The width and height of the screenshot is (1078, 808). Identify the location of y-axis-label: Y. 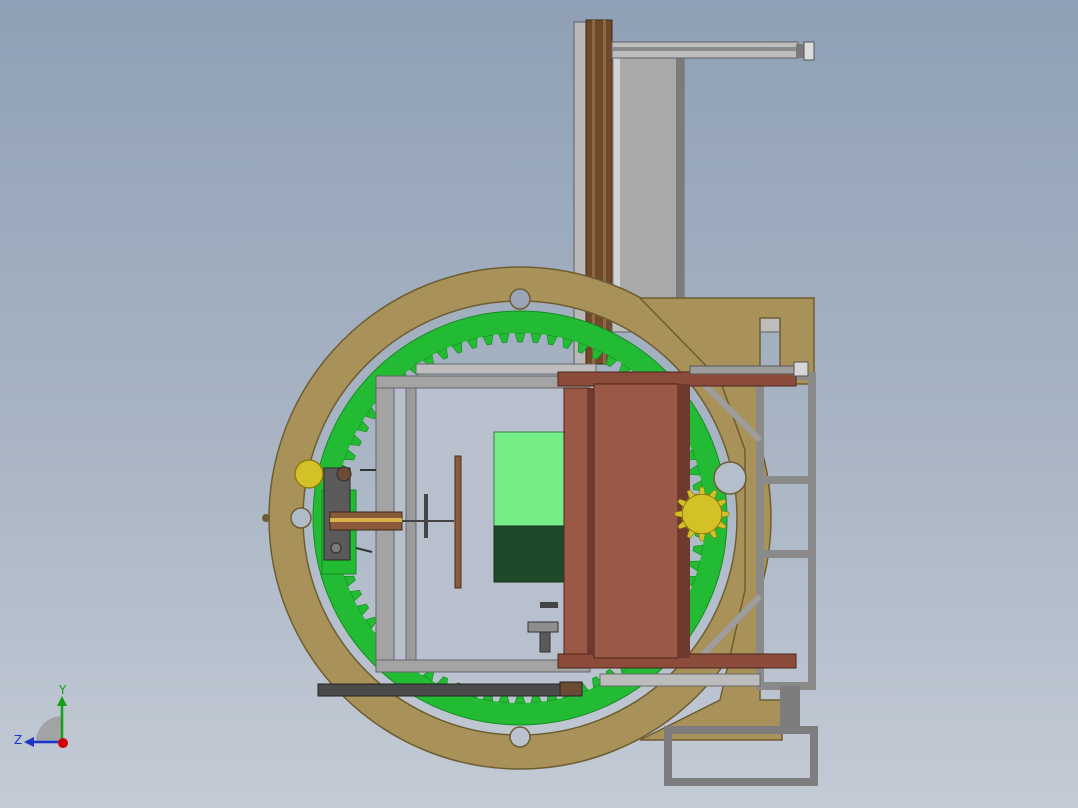
(62, 690).